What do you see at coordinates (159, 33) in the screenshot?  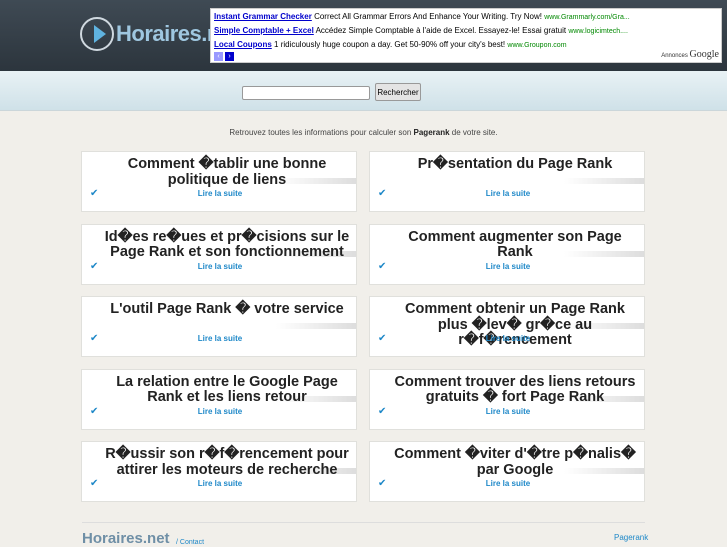 I see `logo-text: Horaires` at bounding box center [159, 33].